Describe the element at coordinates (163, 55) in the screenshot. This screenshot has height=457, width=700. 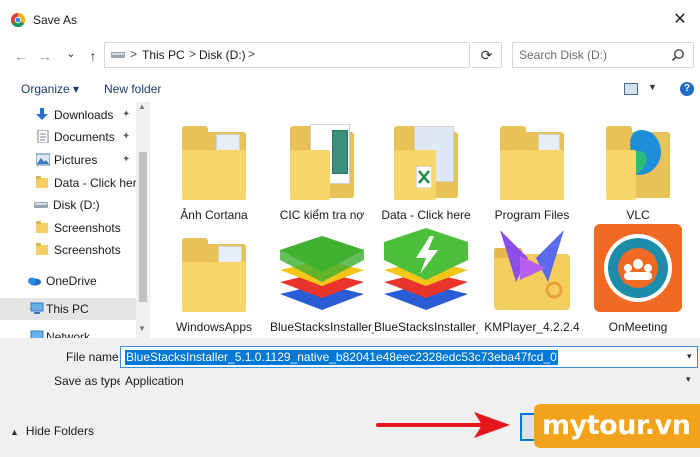
I see `breadcrumb-this-pc: This PC` at that location.